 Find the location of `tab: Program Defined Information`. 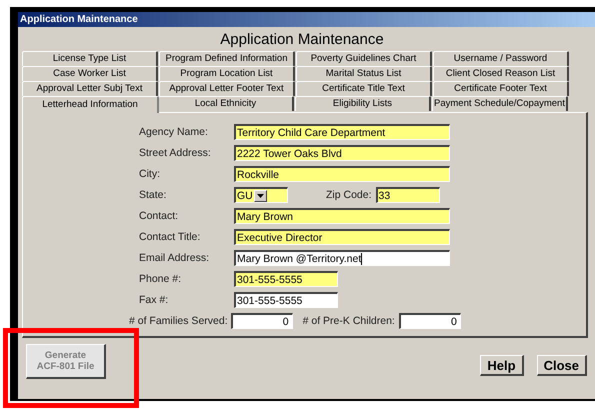

tab: Program Defined Information is located at coordinates (227, 58).